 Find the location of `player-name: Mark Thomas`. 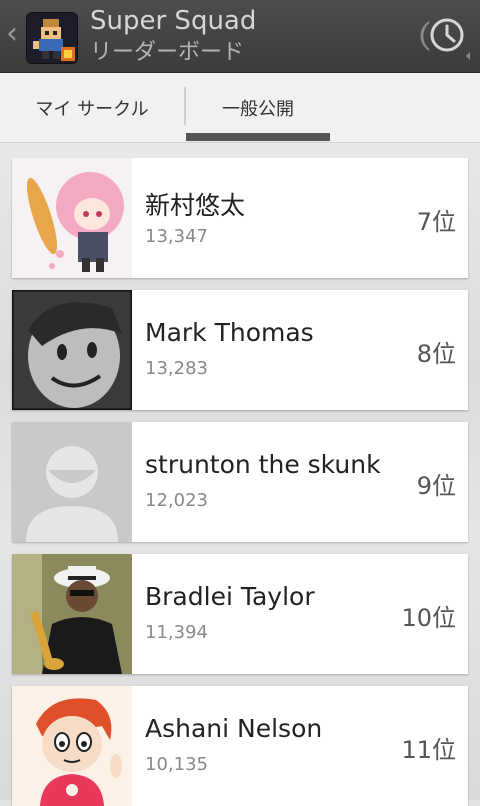

player-name: Mark Thomas is located at coordinates (229, 332).